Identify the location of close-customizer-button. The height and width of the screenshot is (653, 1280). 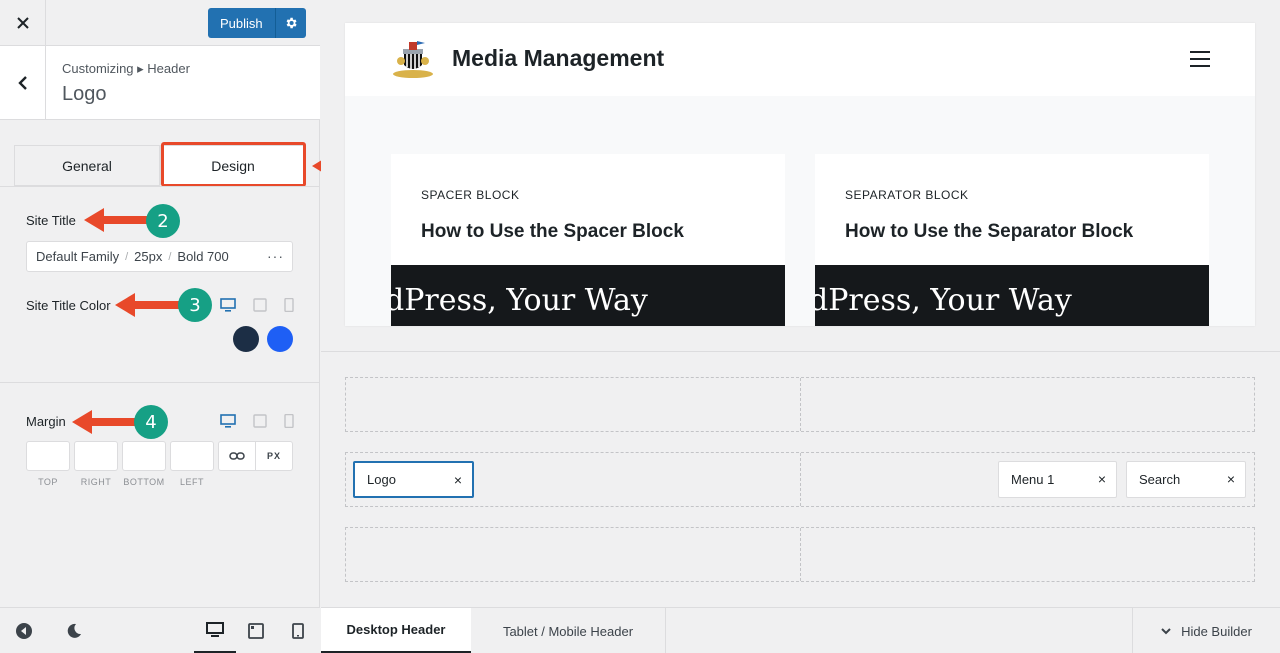
(23, 23).